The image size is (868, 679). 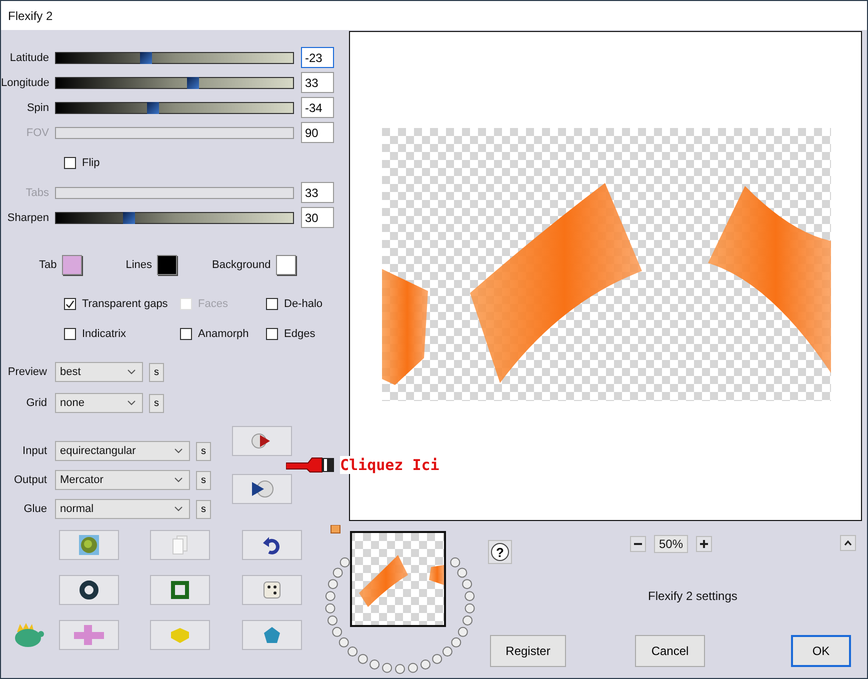 What do you see at coordinates (38, 108) in the screenshot?
I see `slider-label: Spin` at bounding box center [38, 108].